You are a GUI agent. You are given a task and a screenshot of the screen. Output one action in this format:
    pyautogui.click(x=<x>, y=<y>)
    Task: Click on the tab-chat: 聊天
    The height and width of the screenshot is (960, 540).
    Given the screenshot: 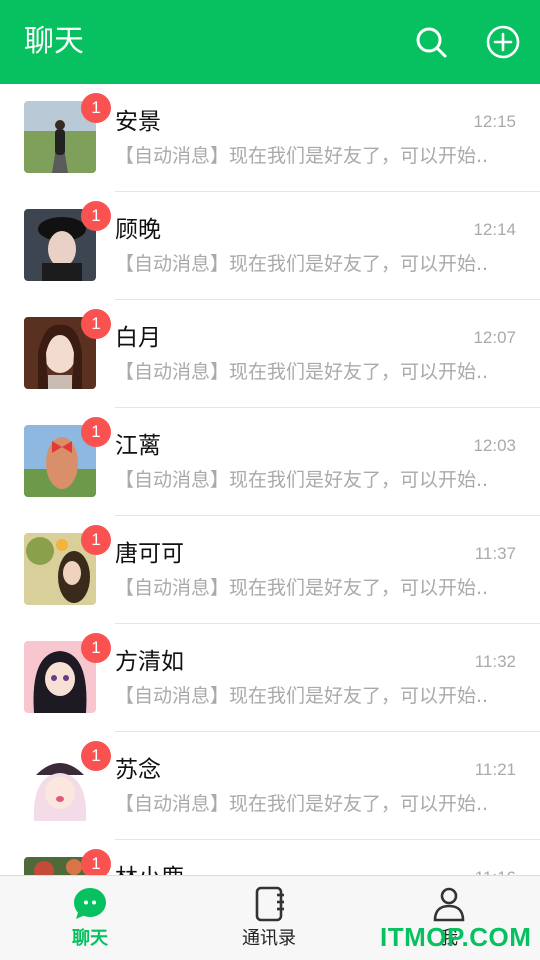 What is the action you would take?
    pyautogui.click(x=90, y=918)
    